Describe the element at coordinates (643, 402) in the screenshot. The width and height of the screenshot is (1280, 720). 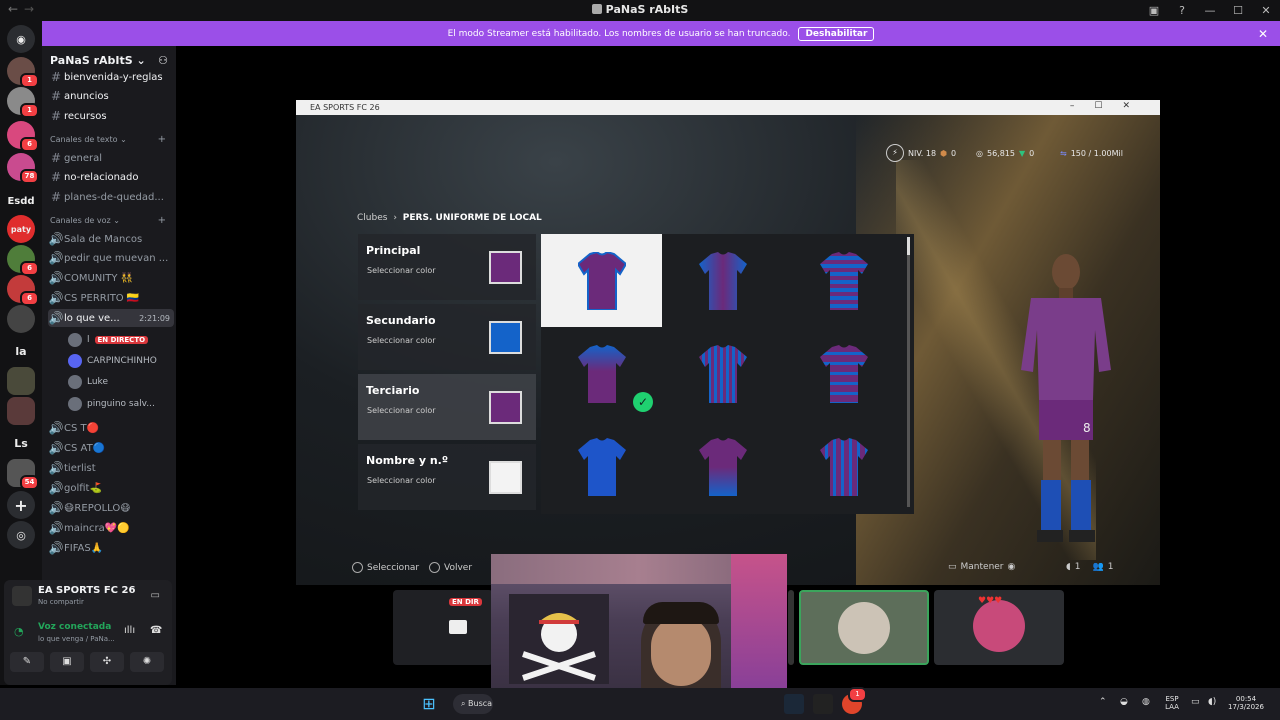
I see `checkmark-icon: ✓` at that location.